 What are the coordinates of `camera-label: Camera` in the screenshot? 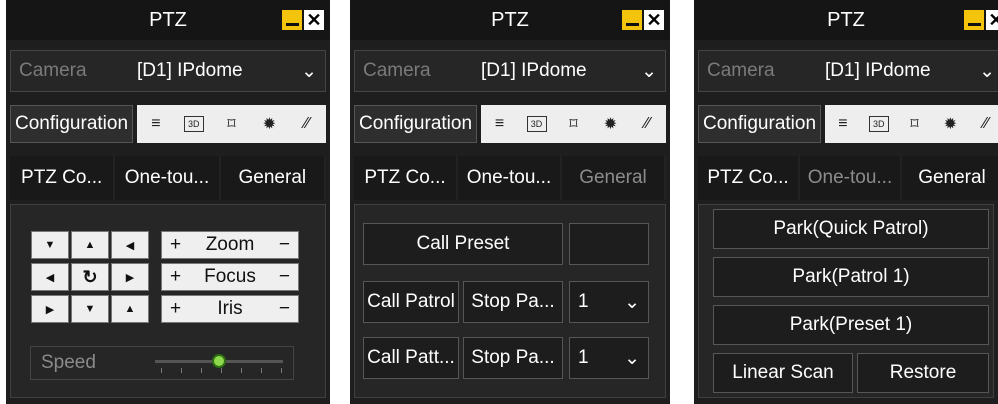 It's located at (741, 70).